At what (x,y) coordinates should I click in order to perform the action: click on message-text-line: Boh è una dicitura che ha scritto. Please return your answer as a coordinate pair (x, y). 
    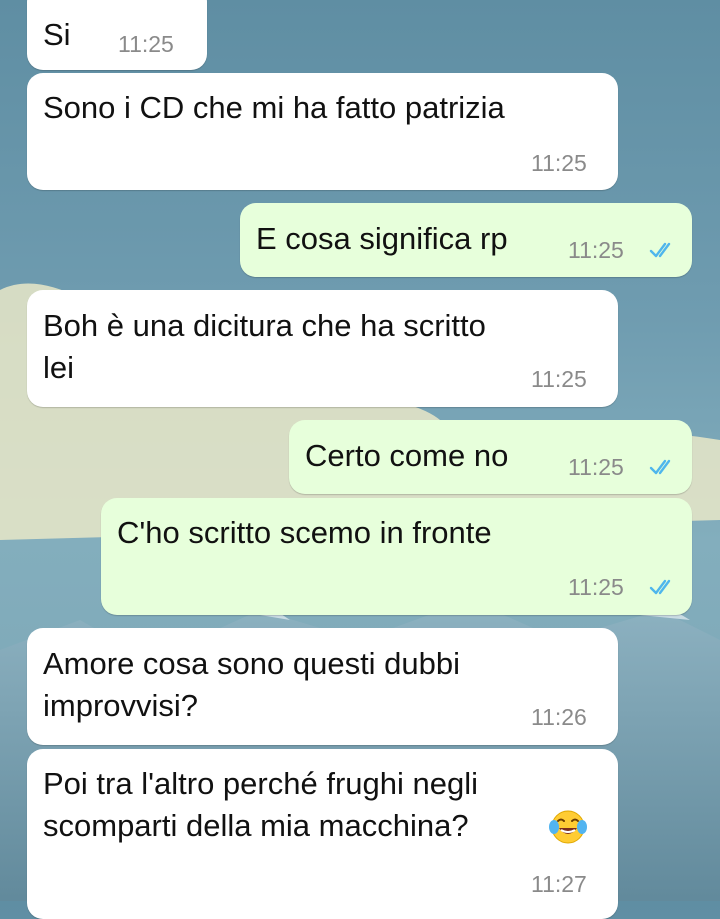
    Looking at the image, I should click on (264, 325).